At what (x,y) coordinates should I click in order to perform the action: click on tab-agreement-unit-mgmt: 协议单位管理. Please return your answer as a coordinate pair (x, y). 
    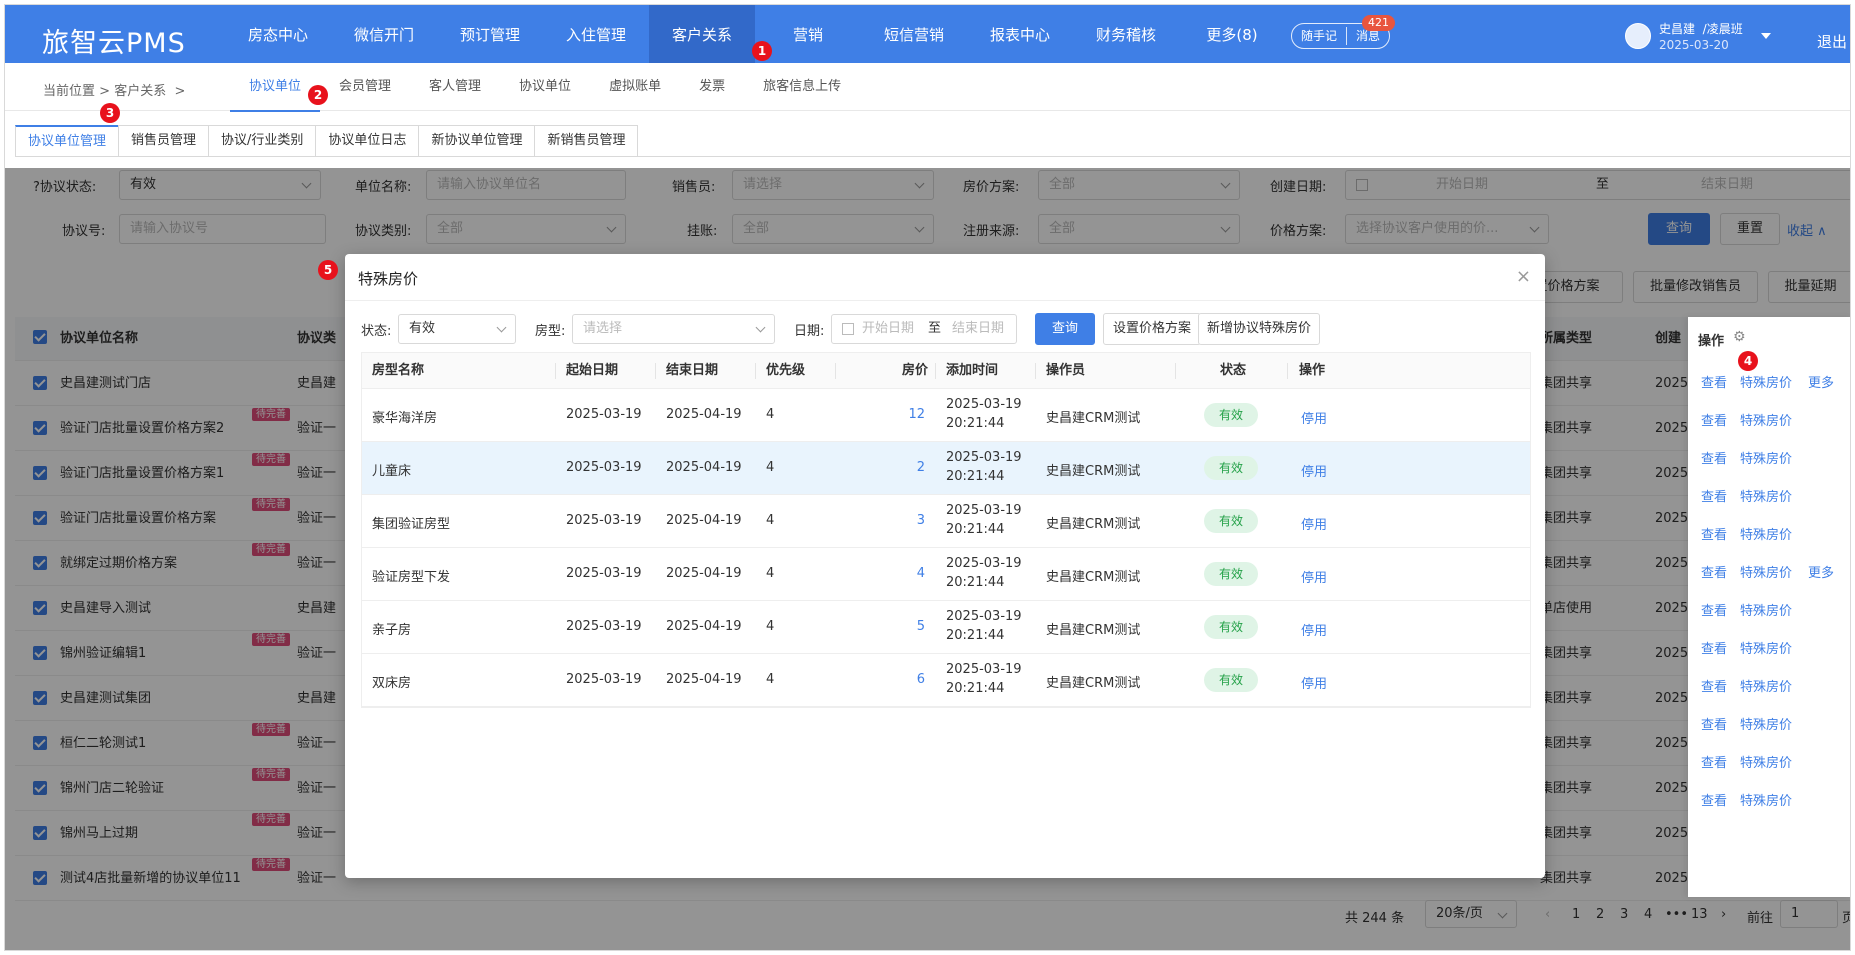
    Looking at the image, I should click on (67, 141).